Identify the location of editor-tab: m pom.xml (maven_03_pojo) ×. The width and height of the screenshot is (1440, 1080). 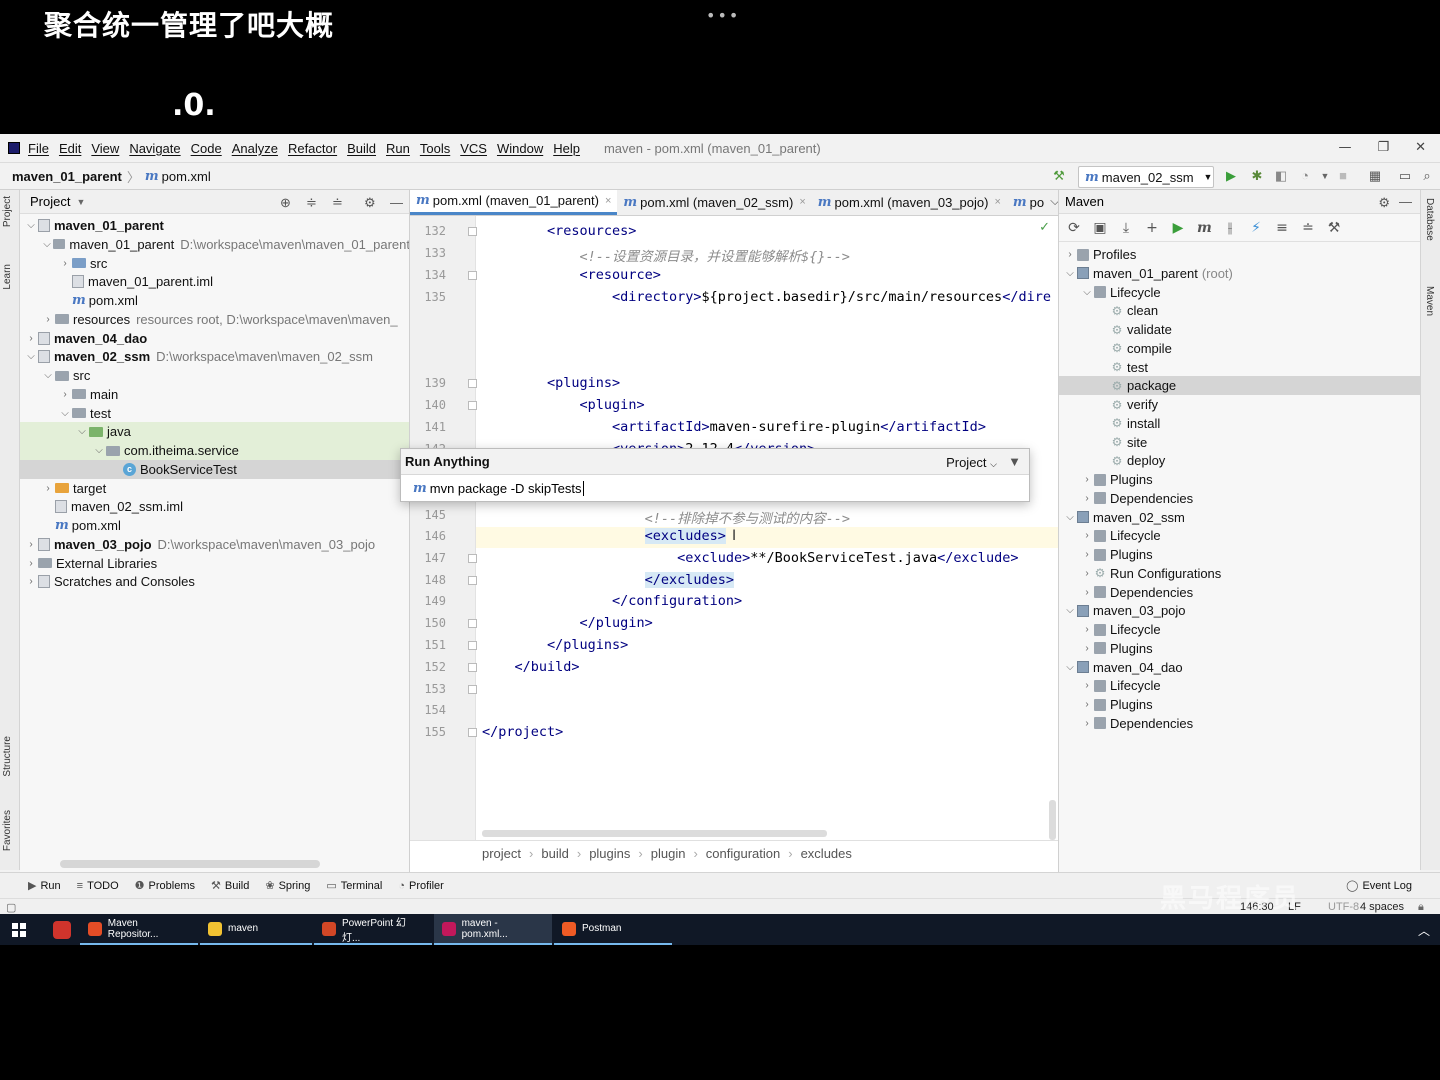
(909, 202).